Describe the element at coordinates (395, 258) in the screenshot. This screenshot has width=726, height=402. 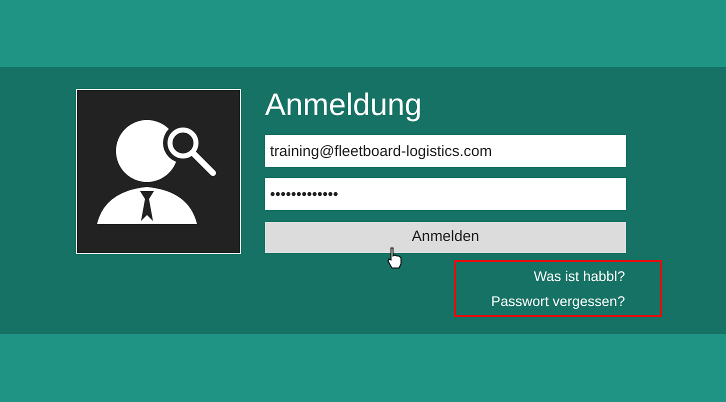
I see `hand-cursor-icon` at that location.